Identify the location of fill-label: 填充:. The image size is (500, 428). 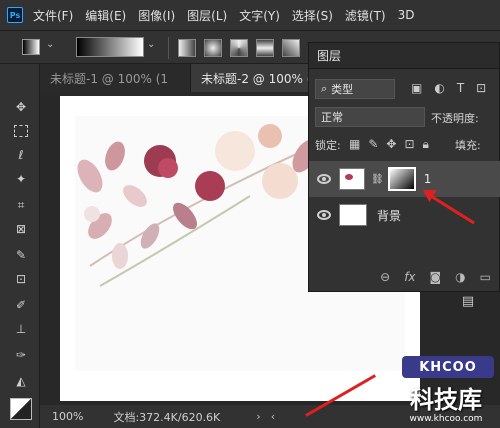
(468, 145).